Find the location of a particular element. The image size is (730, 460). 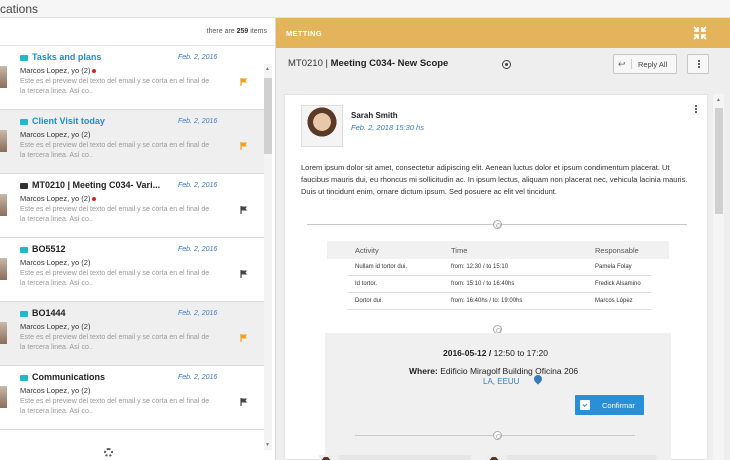

item-count: there are 259 items is located at coordinates (236, 31).